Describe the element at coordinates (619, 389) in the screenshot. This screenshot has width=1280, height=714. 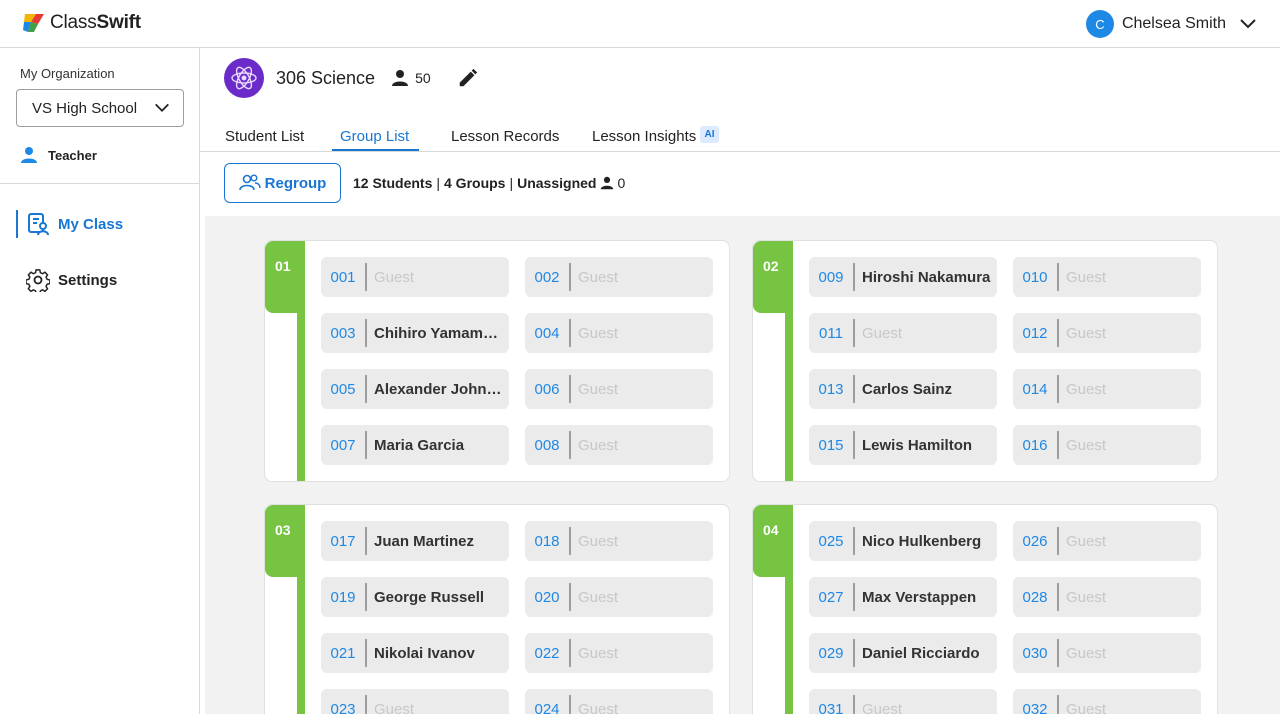
I see `student-seat: 006 Guest` at that location.